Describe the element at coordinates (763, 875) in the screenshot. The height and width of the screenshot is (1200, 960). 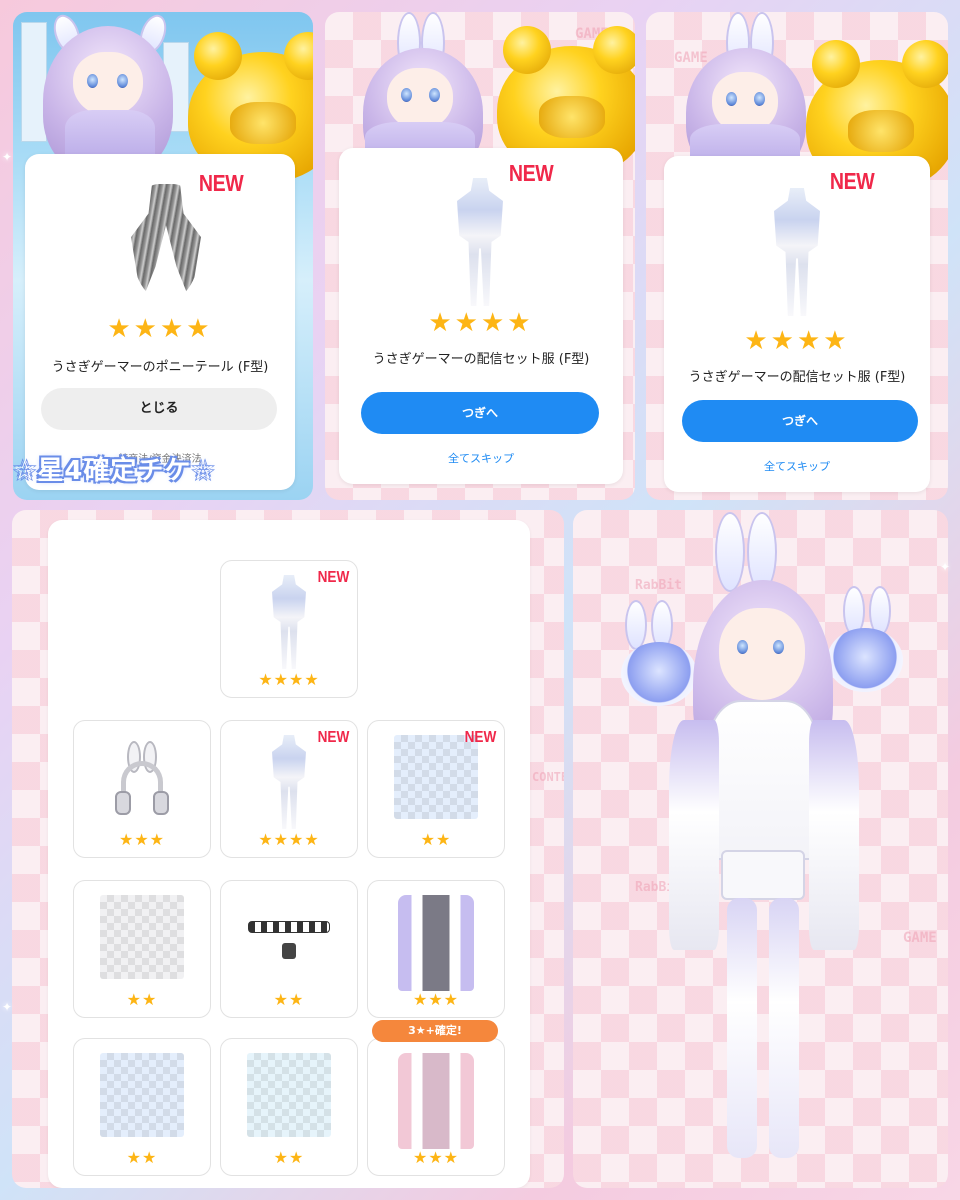
I see `avatar-shorts` at that location.